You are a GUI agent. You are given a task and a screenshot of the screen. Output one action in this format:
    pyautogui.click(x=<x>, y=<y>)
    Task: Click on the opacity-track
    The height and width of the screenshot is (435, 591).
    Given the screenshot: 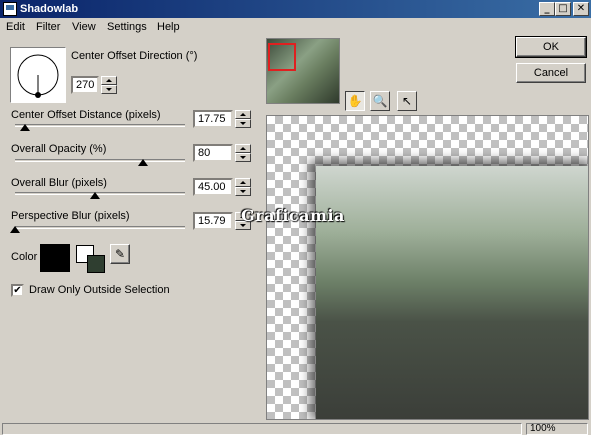 What is the action you would take?
    pyautogui.click(x=100, y=160)
    